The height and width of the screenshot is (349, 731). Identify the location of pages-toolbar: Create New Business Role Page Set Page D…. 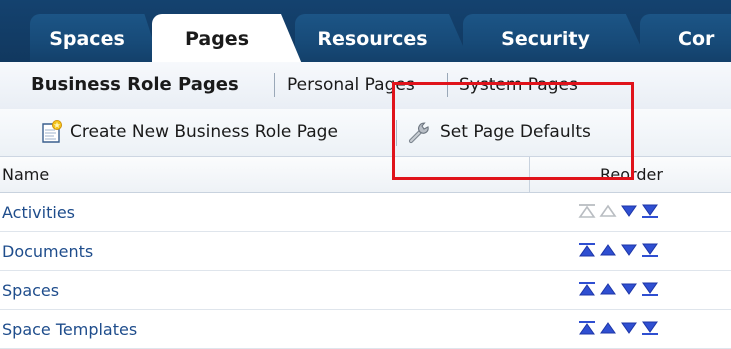
(365, 133).